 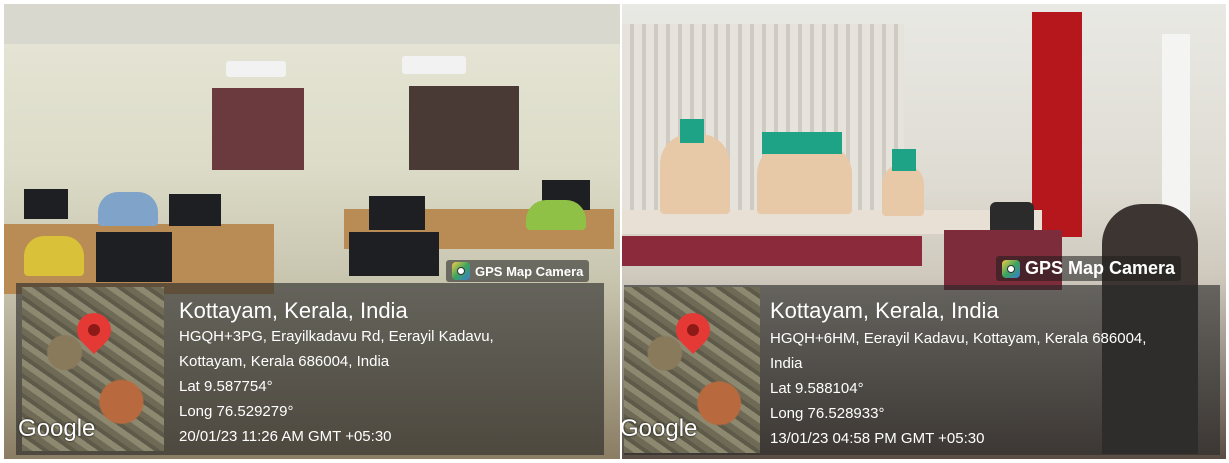 I want to click on longitude: Long 76.528933°, so click(x=827, y=413).